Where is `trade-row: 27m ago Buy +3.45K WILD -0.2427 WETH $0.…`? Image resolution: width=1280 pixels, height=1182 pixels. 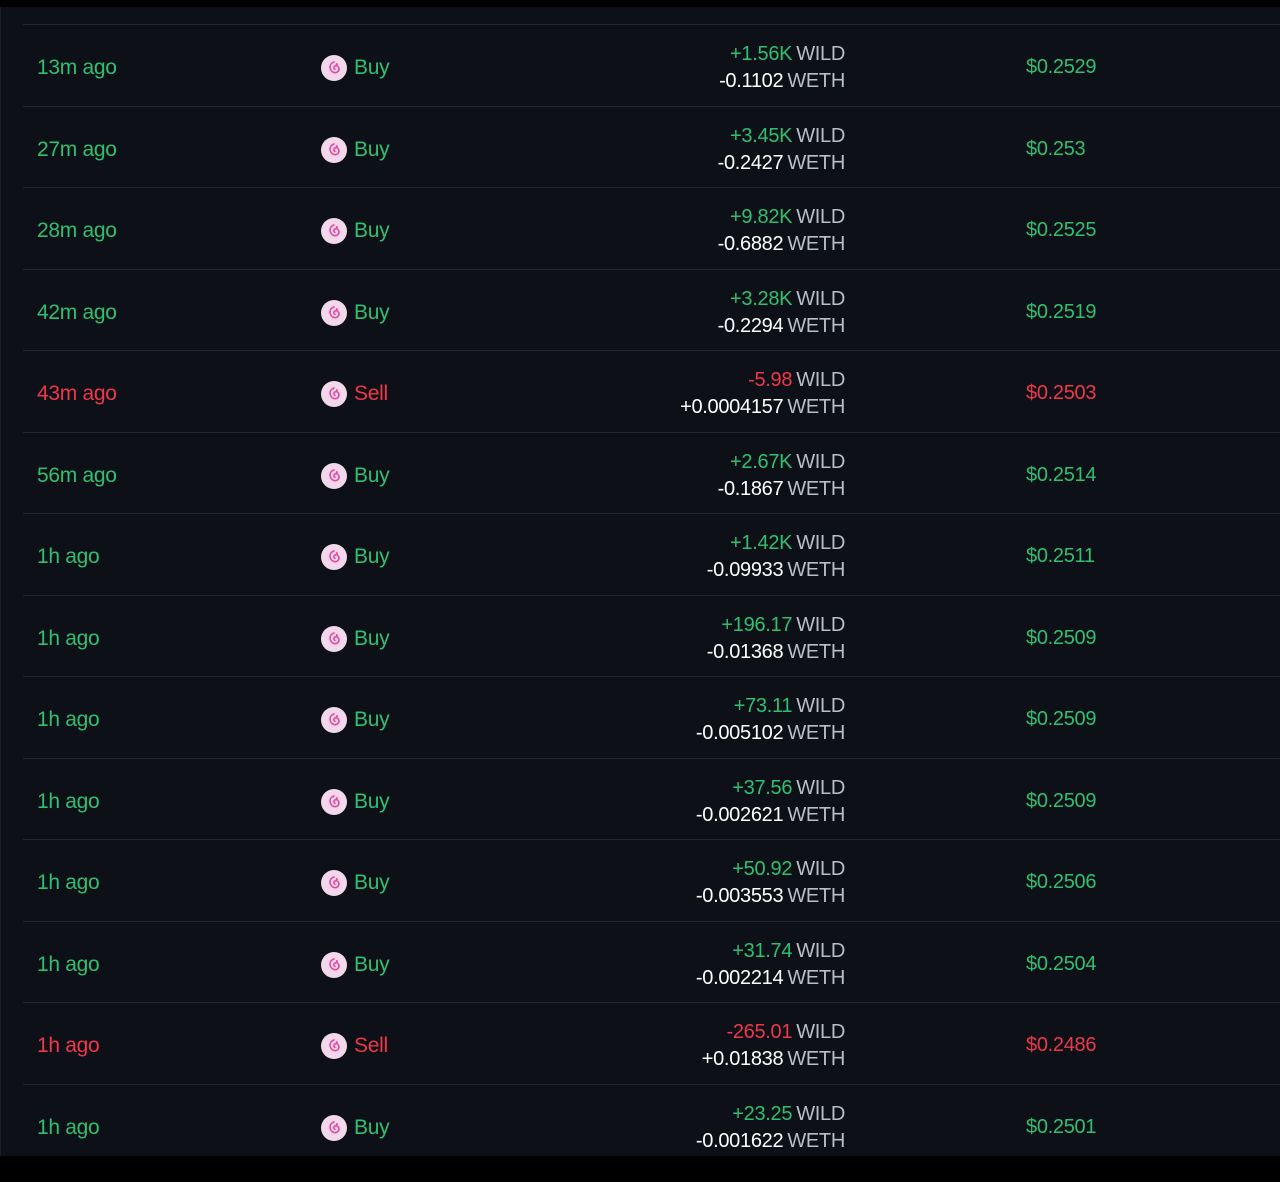 trade-row: 27m ago Buy +3.45K WILD -0.2427 WETH $0.… is located at coordinates (651, 147).